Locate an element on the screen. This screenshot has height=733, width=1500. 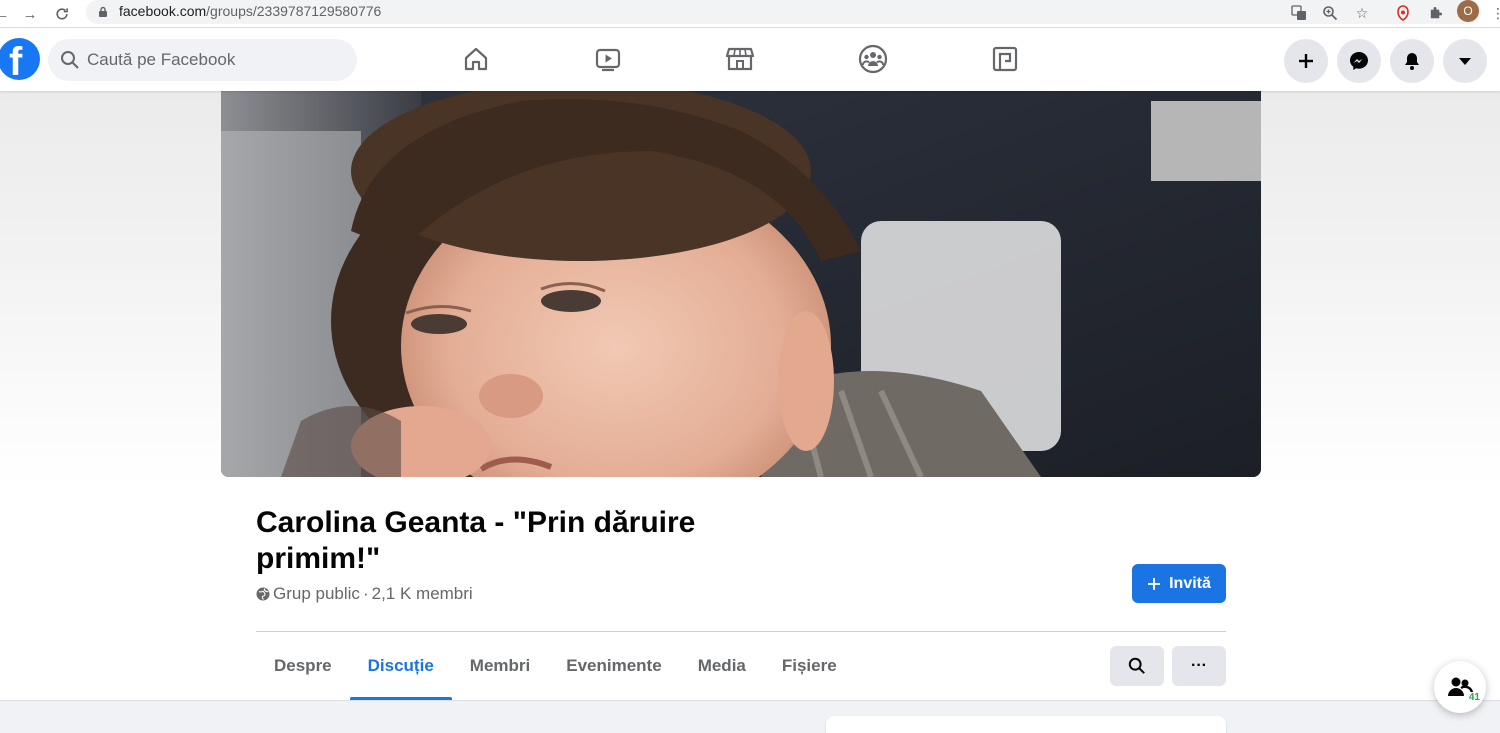
forward-icon: → is located at coordinates (30, 14).